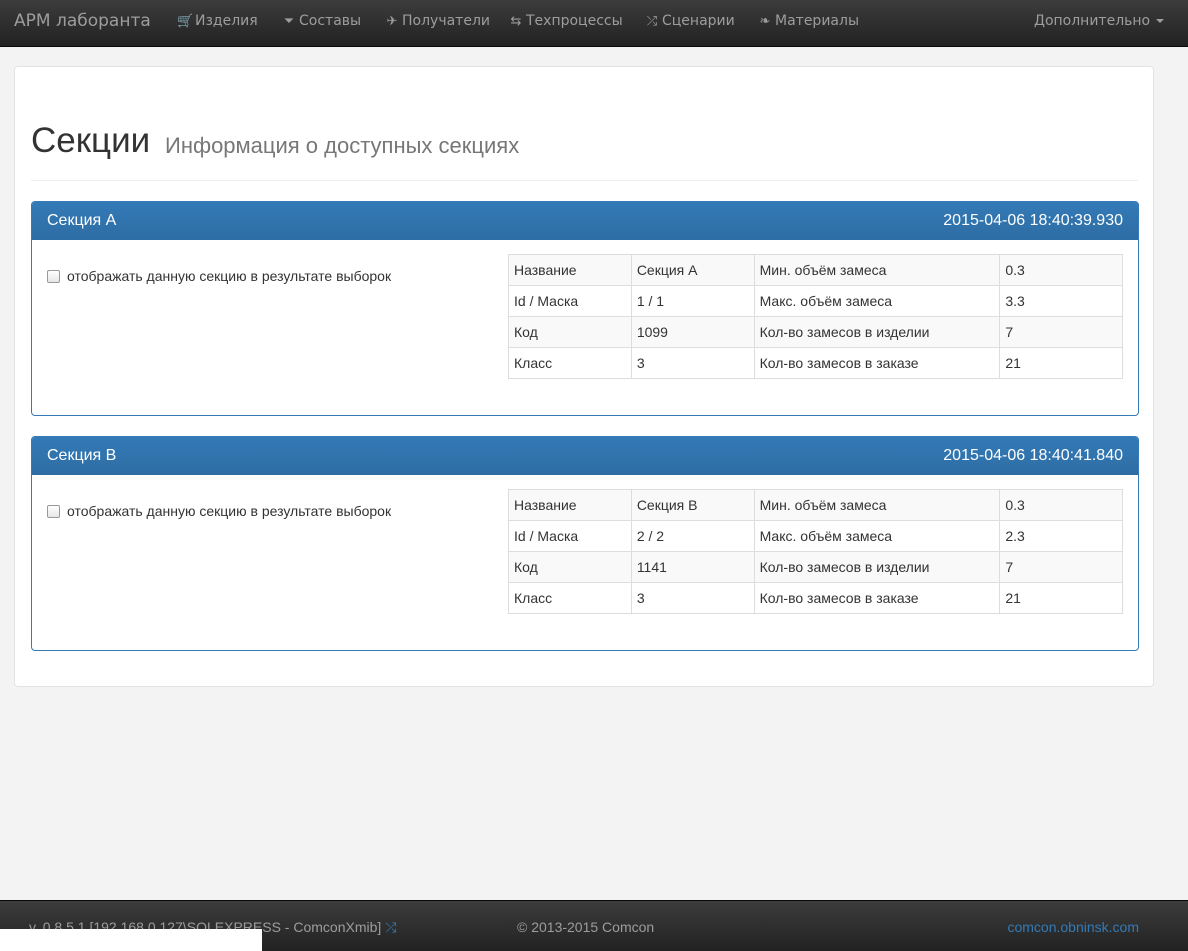 Image resolution: width=1188 pixels, height=951 pixels. Describe the element at coordinates (82, 455) in the screenshot. I see `panel-title: Секция B` at that location.